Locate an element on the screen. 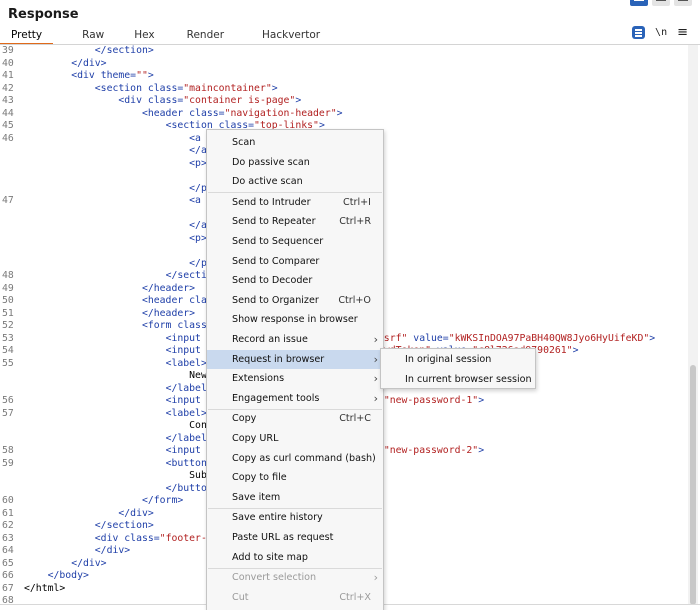  code-token: </section> is located at coordinates (124, 50).